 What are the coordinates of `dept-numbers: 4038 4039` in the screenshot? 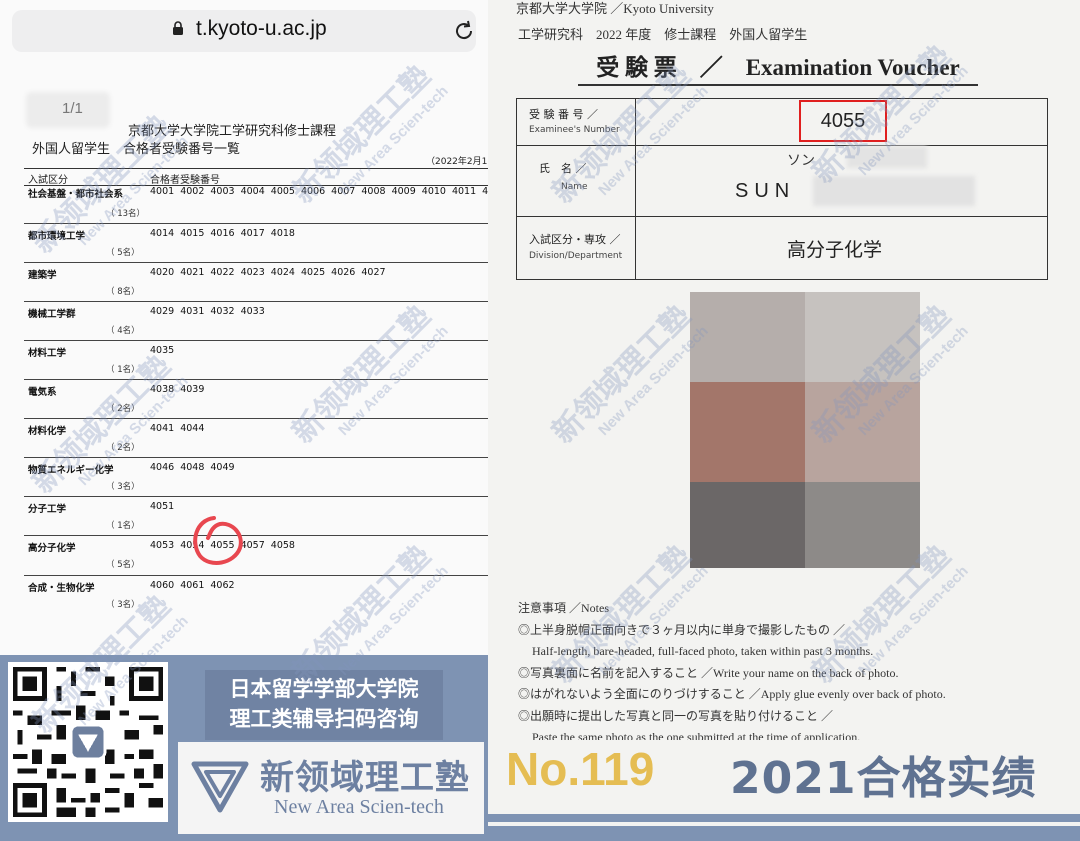 It's located at (177, 389).